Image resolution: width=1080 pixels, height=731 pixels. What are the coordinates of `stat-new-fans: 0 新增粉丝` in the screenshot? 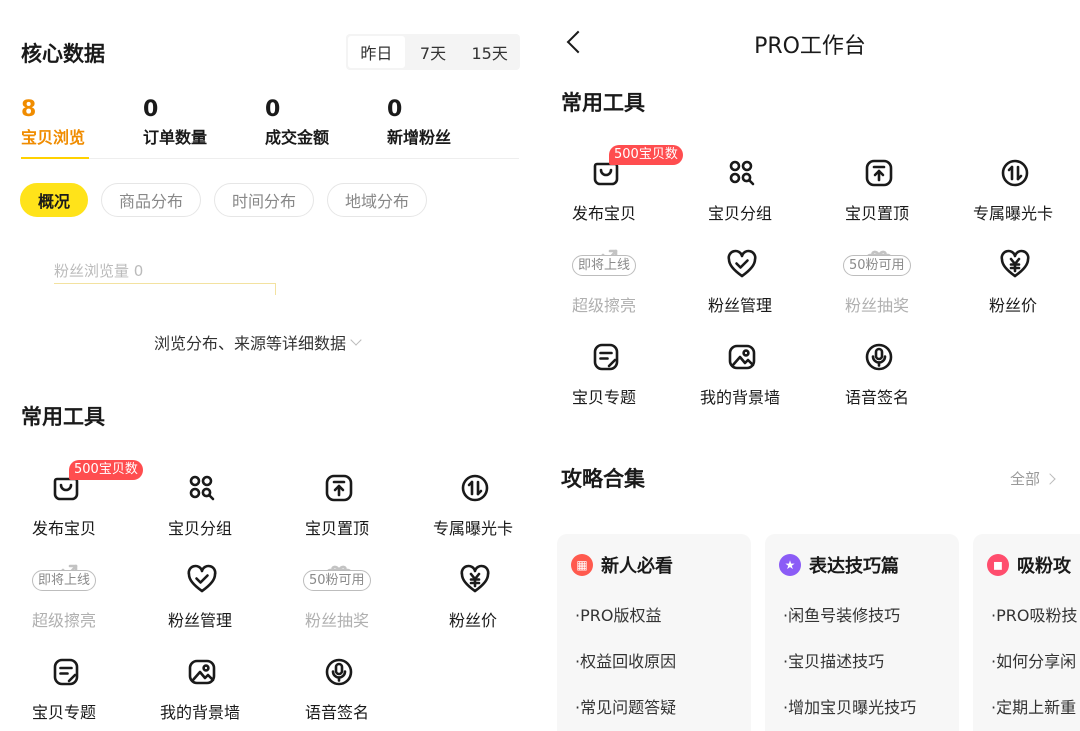 It's located at (419, 123).